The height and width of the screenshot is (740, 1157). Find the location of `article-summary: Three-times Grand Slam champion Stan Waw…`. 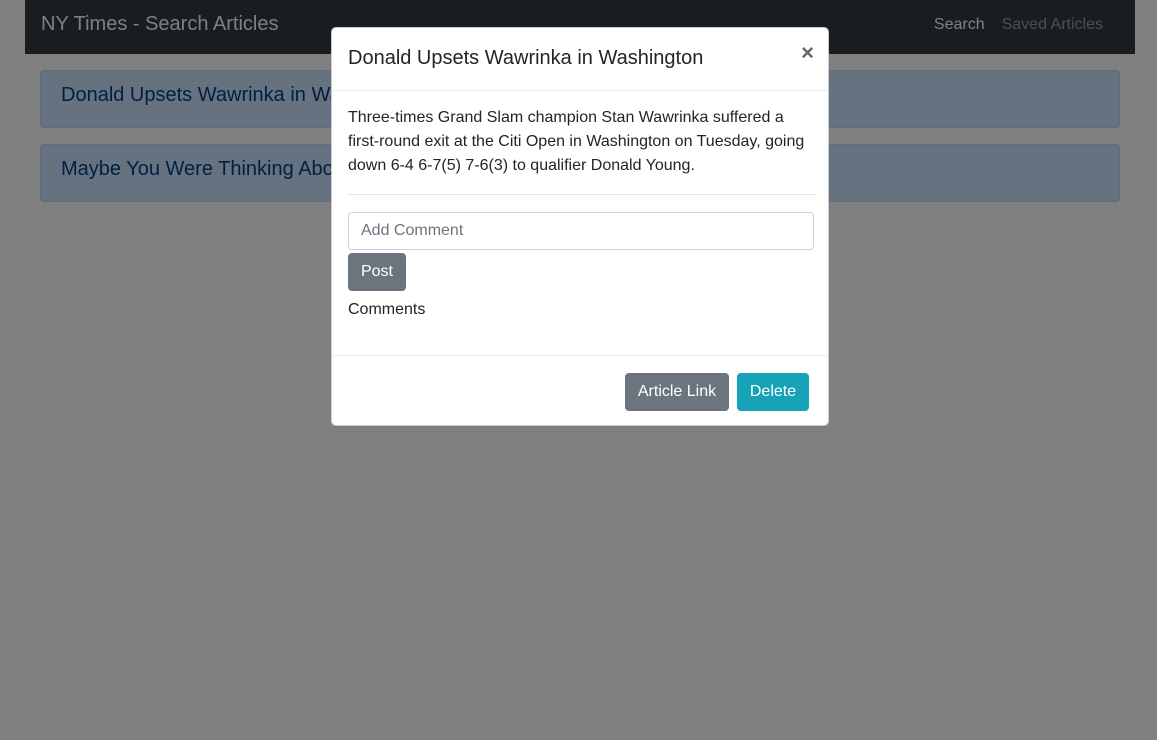

article-summary: Three-times Grand Slam champion Stan Waw… is located at coordinates (576, 141).